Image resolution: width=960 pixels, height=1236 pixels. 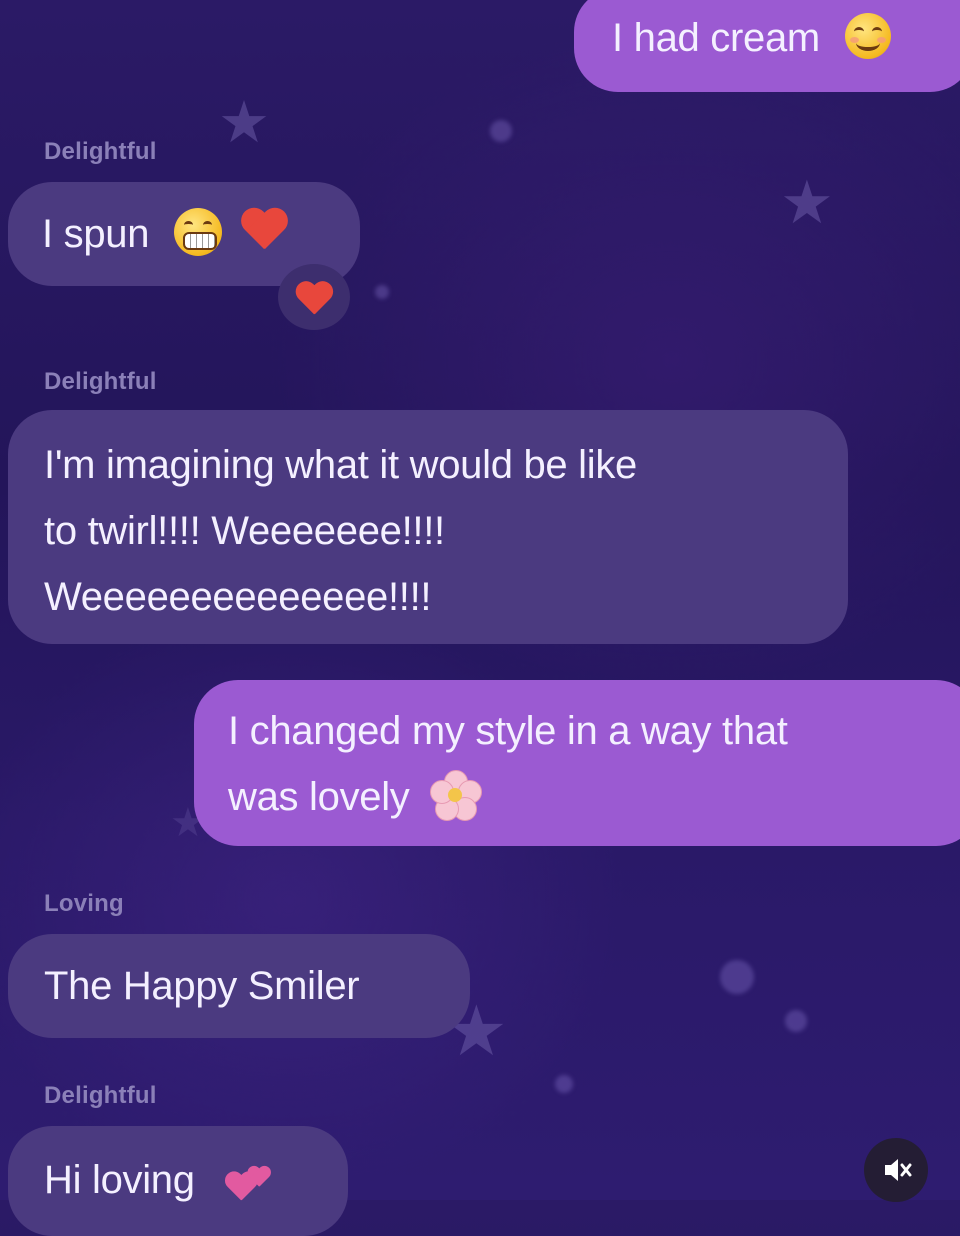 I want to click on message-text-line: I'm imagining what it would be like, so click(x=340, y=465).